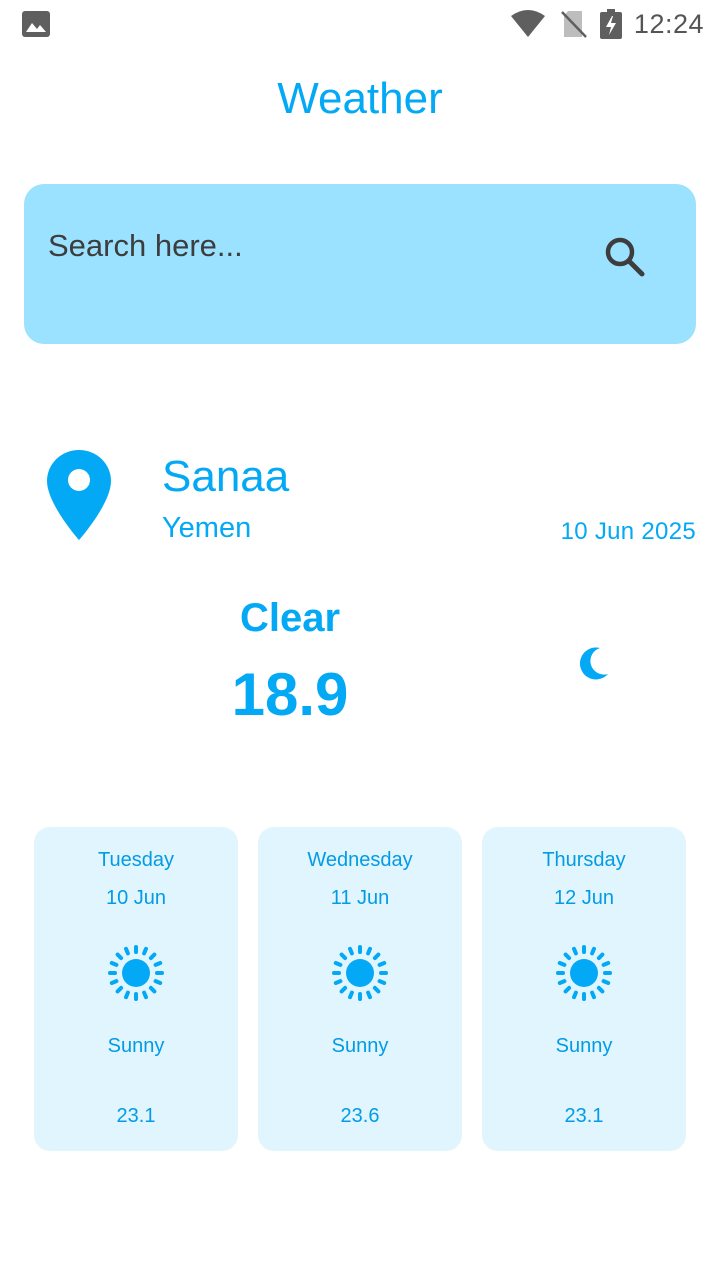 Image resolution: width=720 pixels, height=1280 pixels. What do you see at coordinates (360, 860) in the screenshot?
I see `forecast-day: Wednesday` at bounding box center [360, 860].